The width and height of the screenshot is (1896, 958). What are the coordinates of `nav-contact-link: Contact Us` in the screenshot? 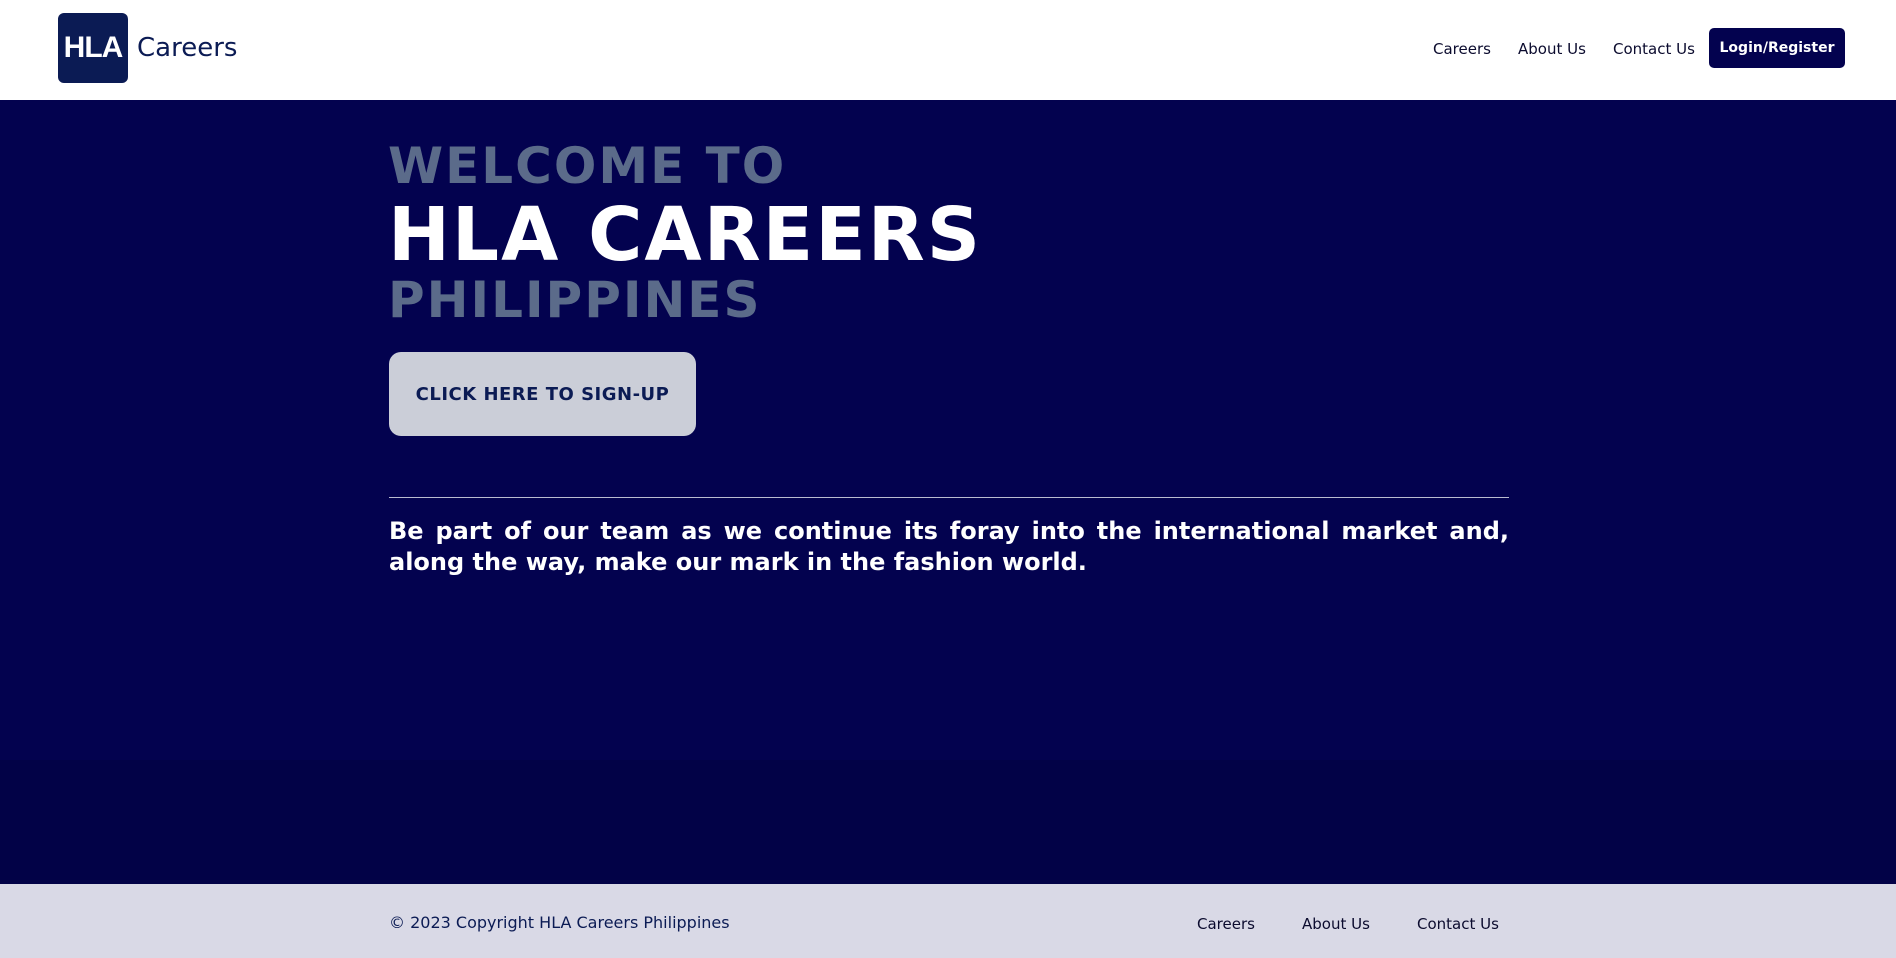 It's located at (1654, 49).